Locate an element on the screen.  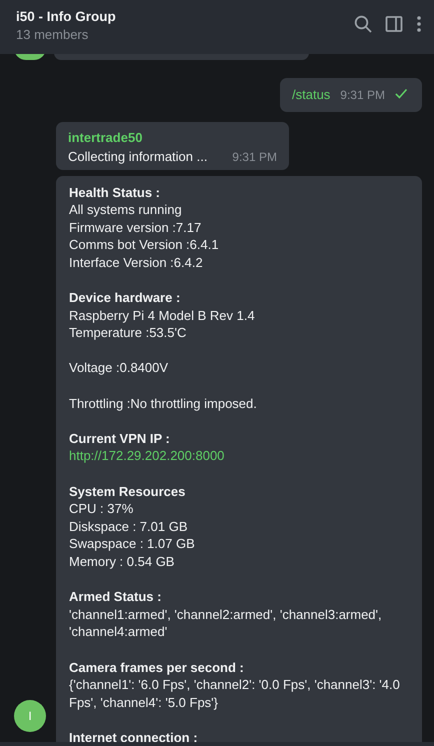
info-line: All systems running is located at coordinates (126, 210).